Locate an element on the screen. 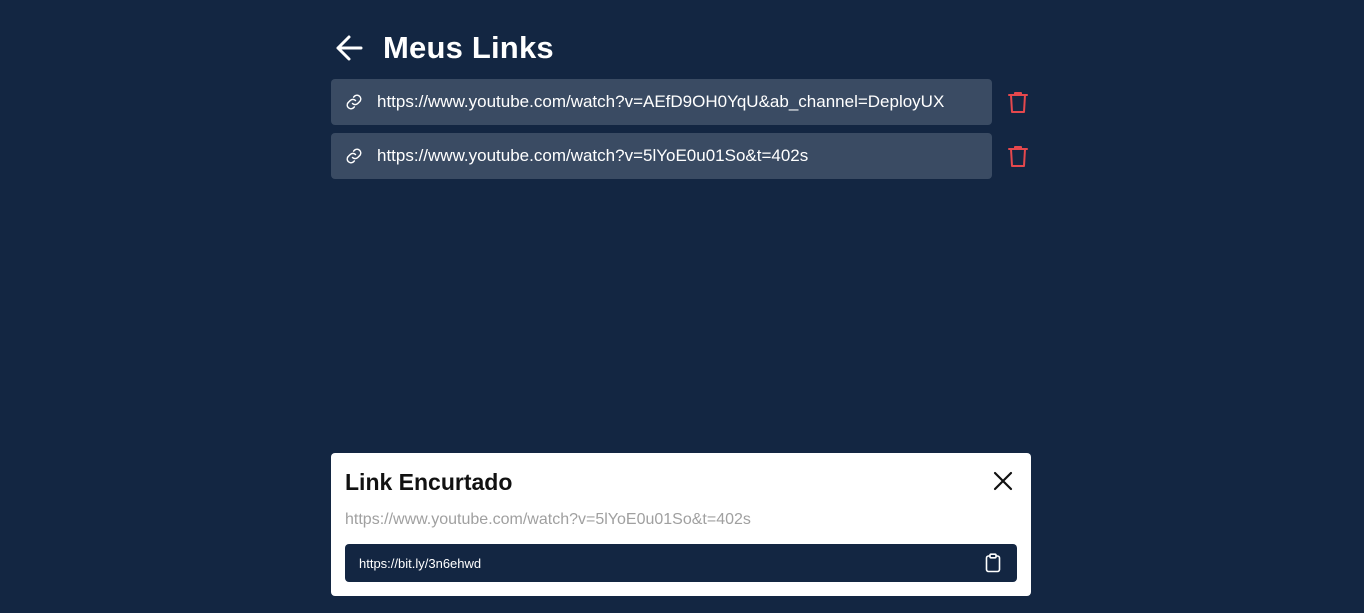 The height and width of the screenshot is (613, 1364). close-modal-button is located at coordinates (1003, 481).